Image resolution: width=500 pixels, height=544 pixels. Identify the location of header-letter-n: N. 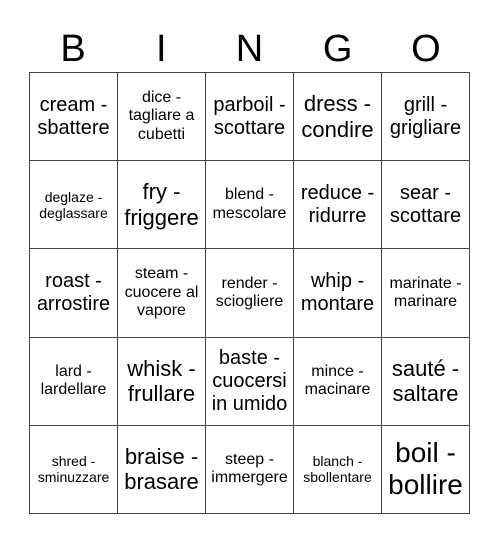
(249, 49).